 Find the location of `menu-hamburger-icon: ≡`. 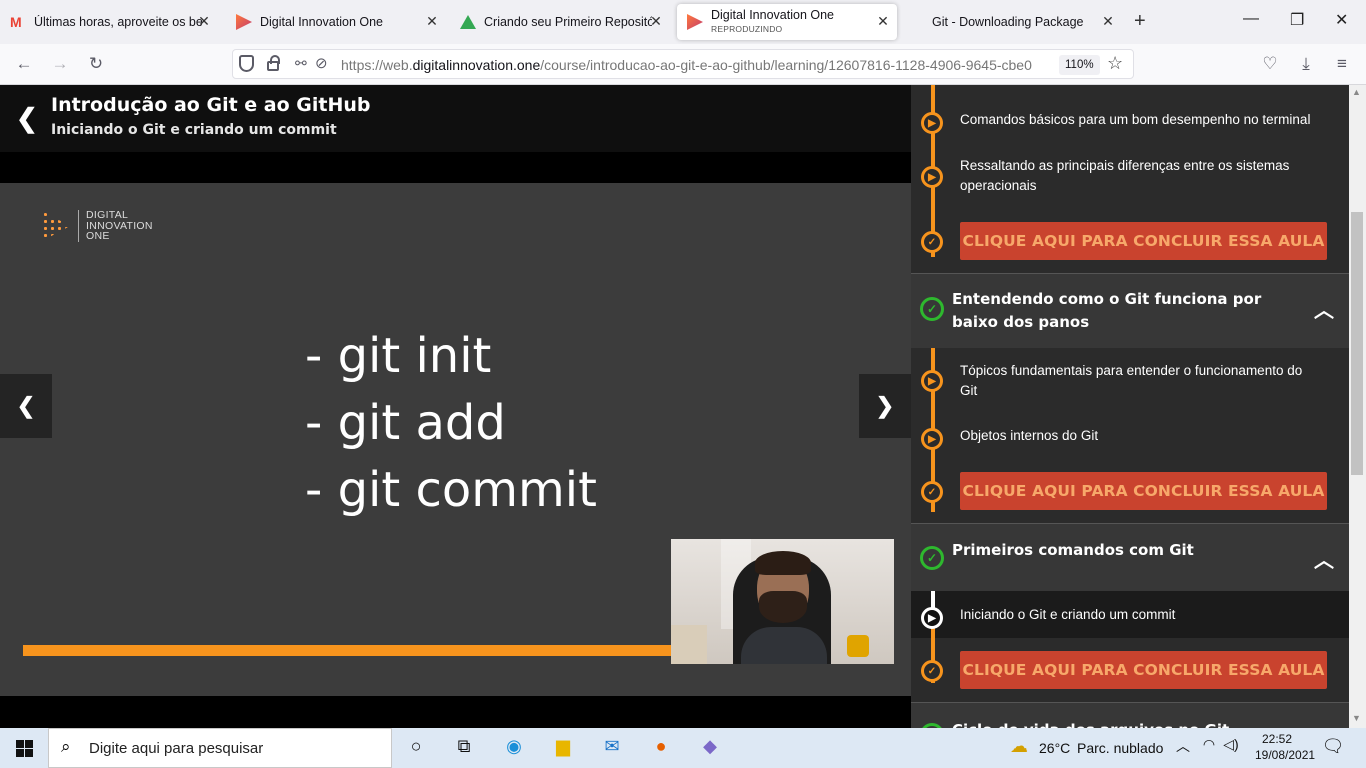

menu-hamburger-icon: ≡ is located at coordinates (1342, 64).